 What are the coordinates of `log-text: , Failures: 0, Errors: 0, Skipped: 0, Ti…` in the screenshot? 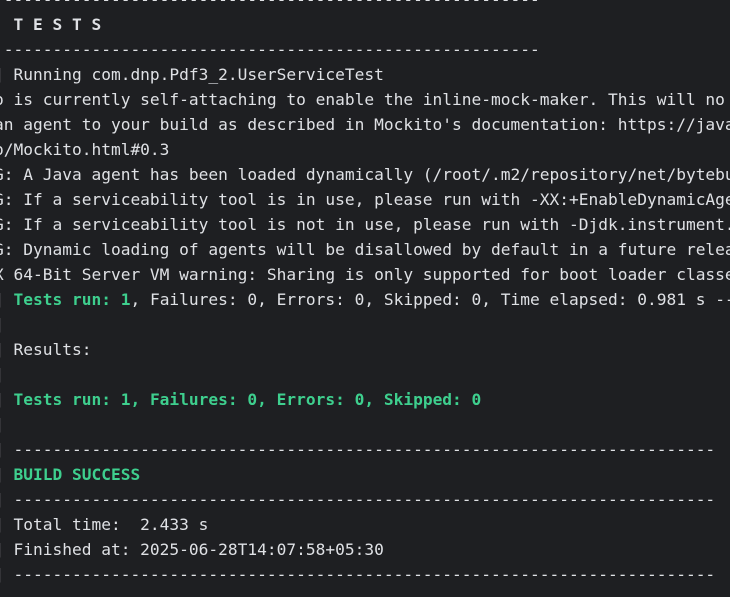 It's located at (430, 299).